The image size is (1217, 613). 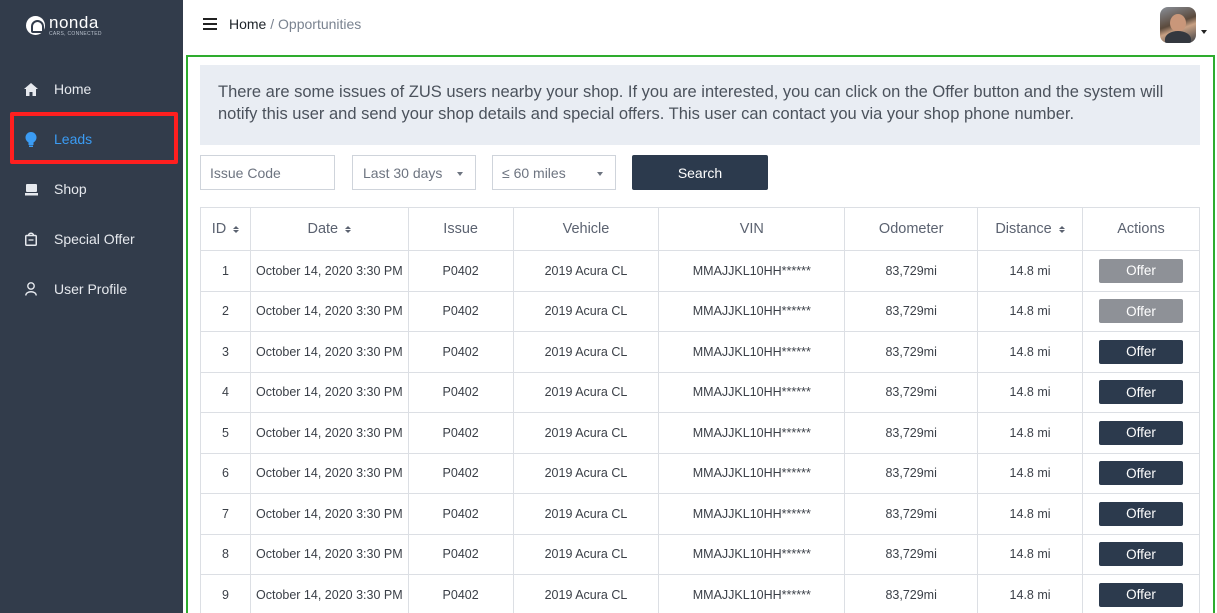 What do you see at coordinates (91, 239) in the screenshot?
I see `sidebar-item-special-offer: Special Offer` at bounding box center [91, 239].